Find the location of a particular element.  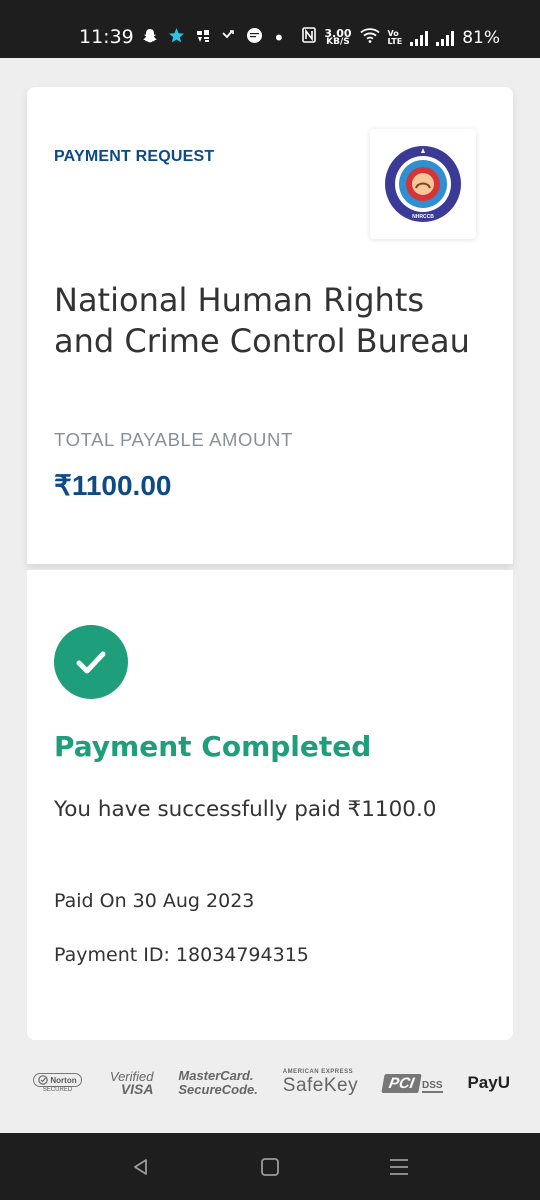

status-time: 11:39 is located at coordinates (106, 37).